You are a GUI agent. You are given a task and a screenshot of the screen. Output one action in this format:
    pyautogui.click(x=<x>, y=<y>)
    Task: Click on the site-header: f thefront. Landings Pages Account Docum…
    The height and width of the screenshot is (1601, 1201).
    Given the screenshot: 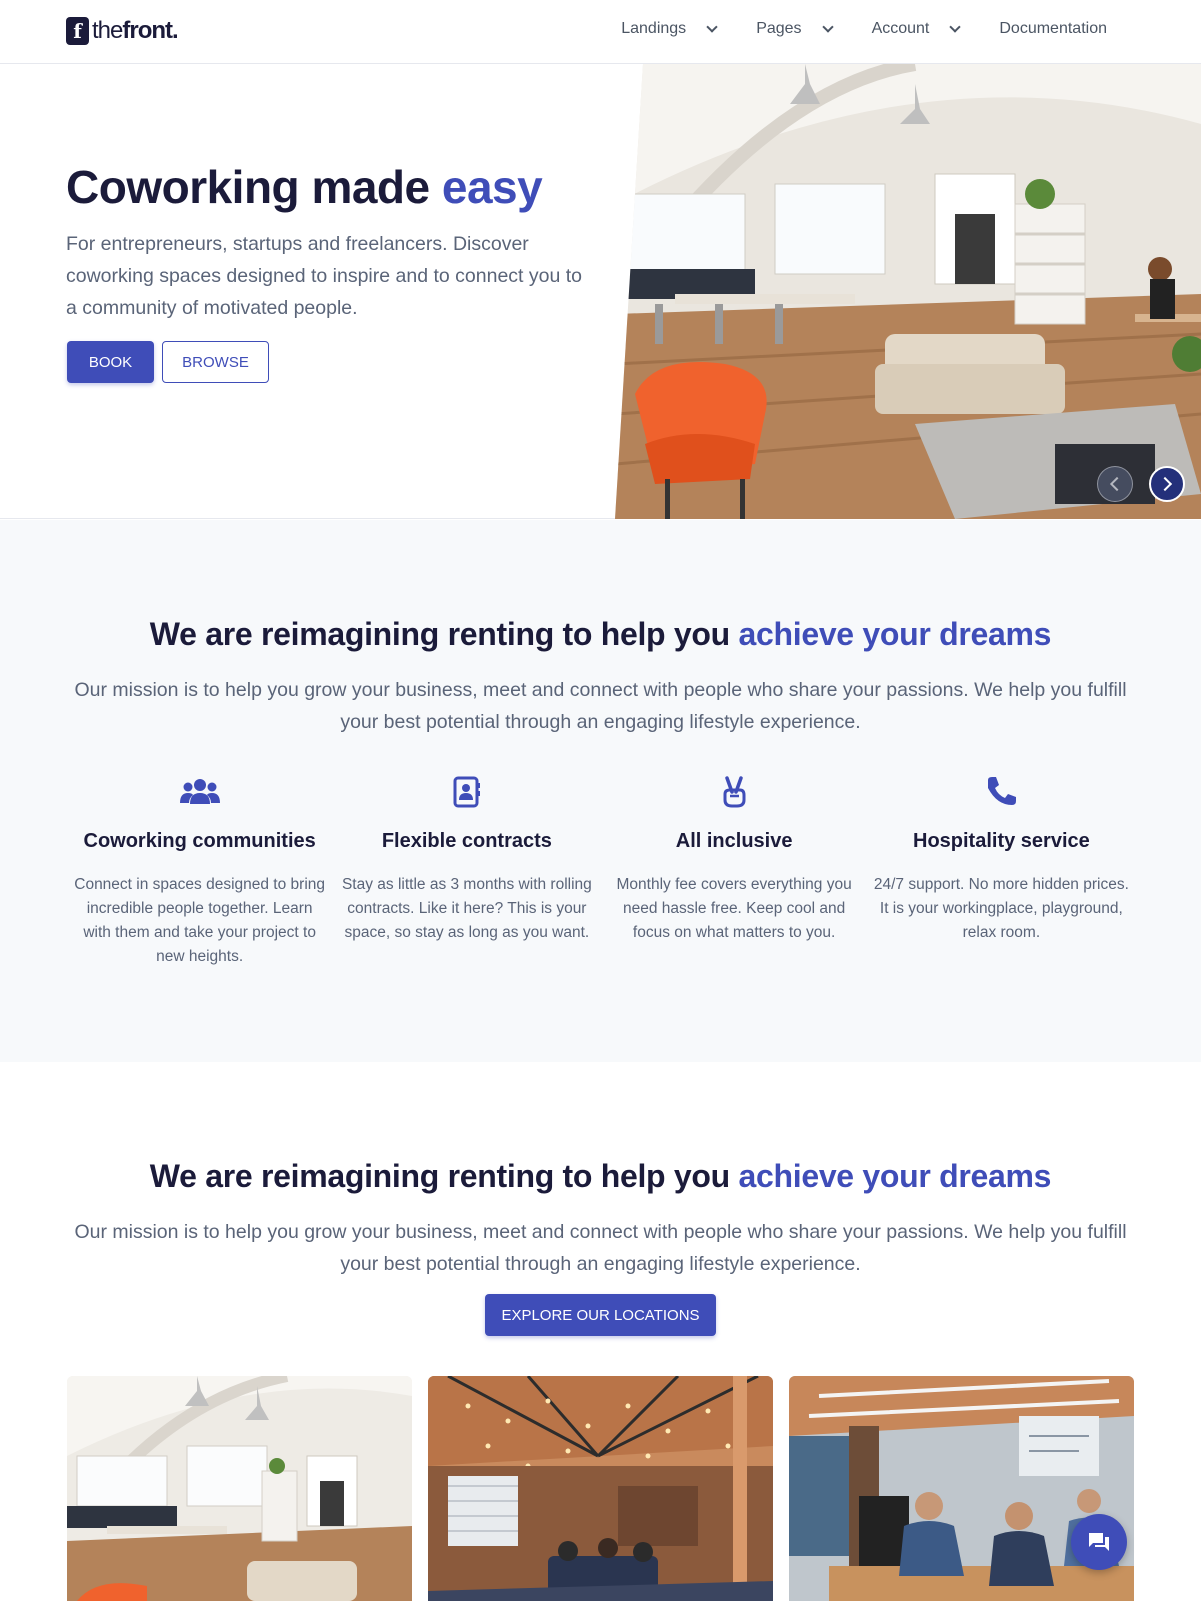 What is the action you would take?
    pyautogui.click(x=600, y=32)
    